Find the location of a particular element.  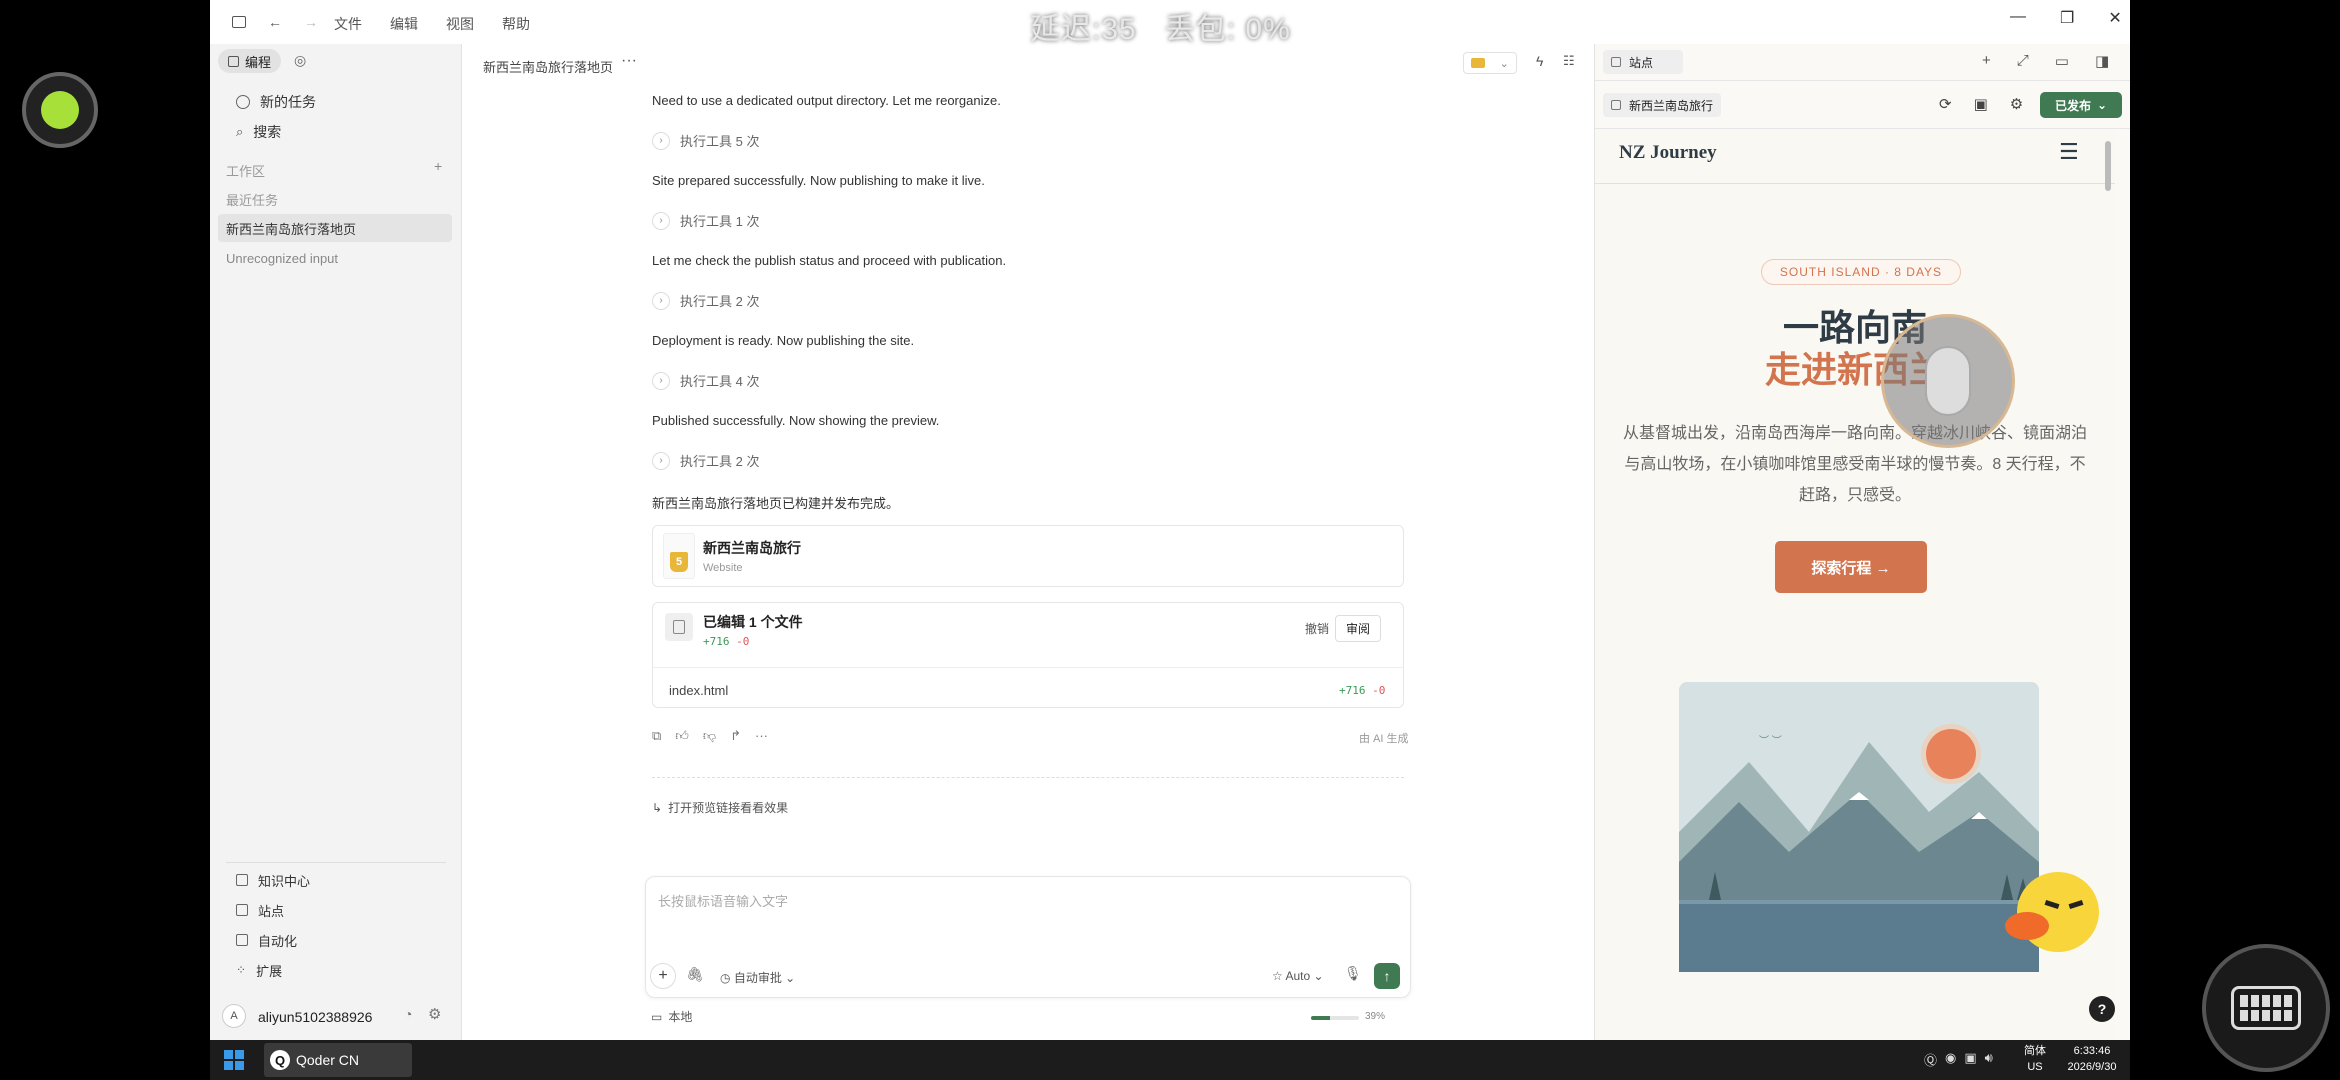

folder-button: ⌄ is located at coordinates (1490, 63).